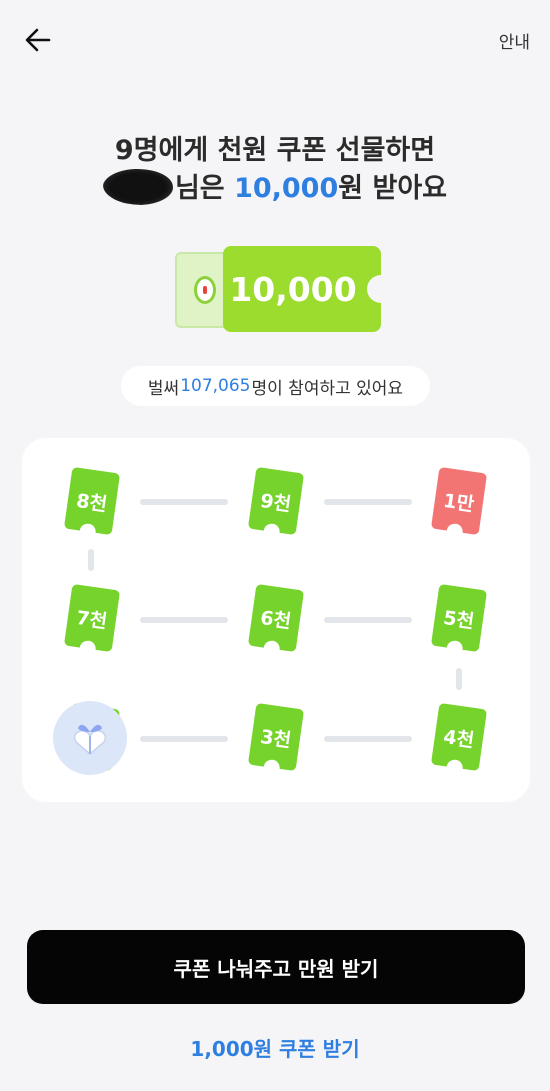 The width and height of the screenshot is (550, 1091). I want to click on step-ticket: 4천, so click(459, 737).